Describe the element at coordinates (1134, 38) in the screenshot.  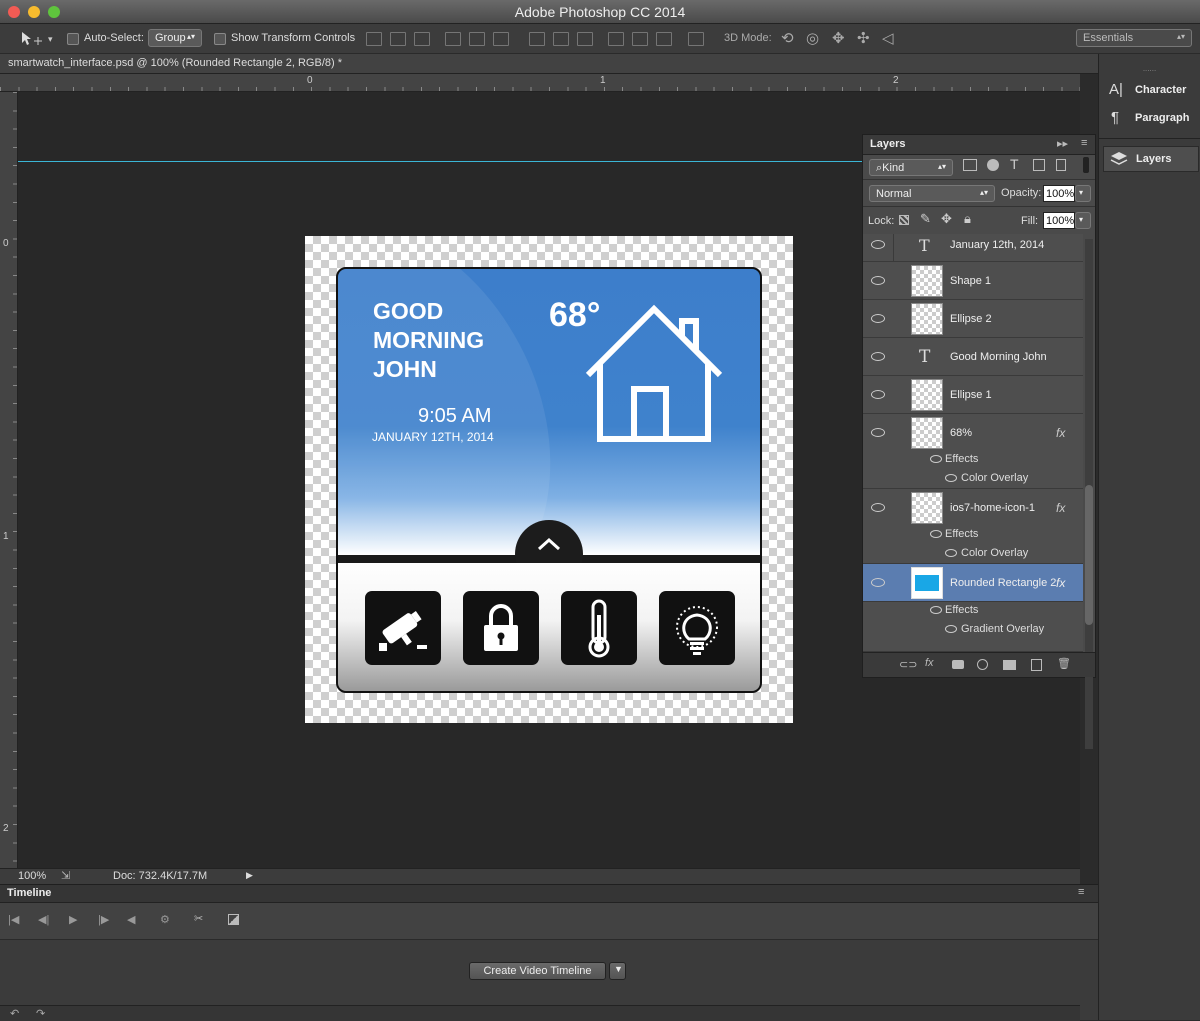
I see `workspace-dropdown: Essentials ▴▾` at that location.